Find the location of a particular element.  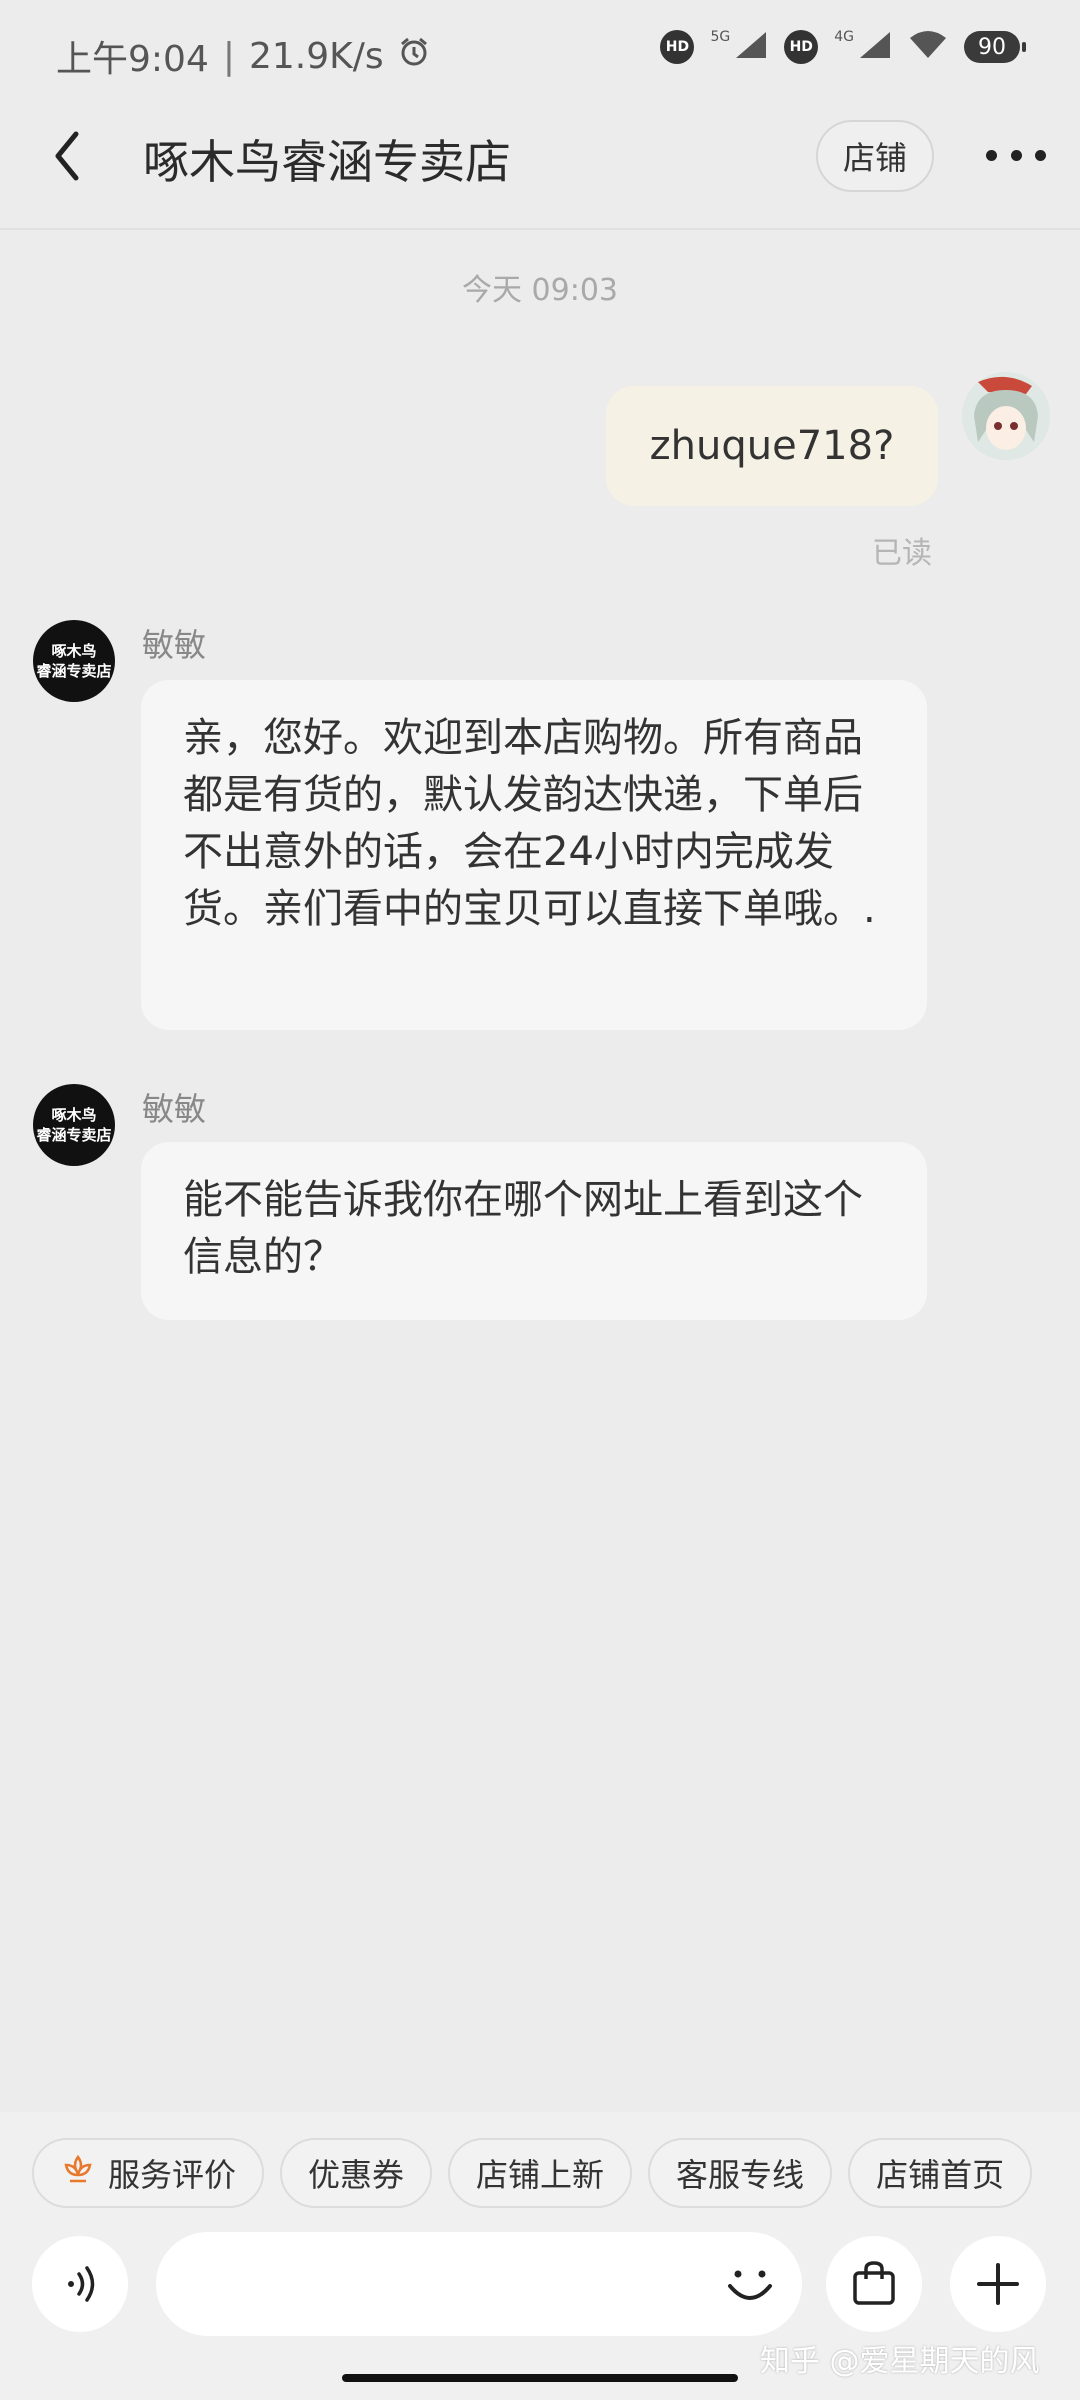

chip-service-review: 服务评价 is located at coordinates (148, 2173).